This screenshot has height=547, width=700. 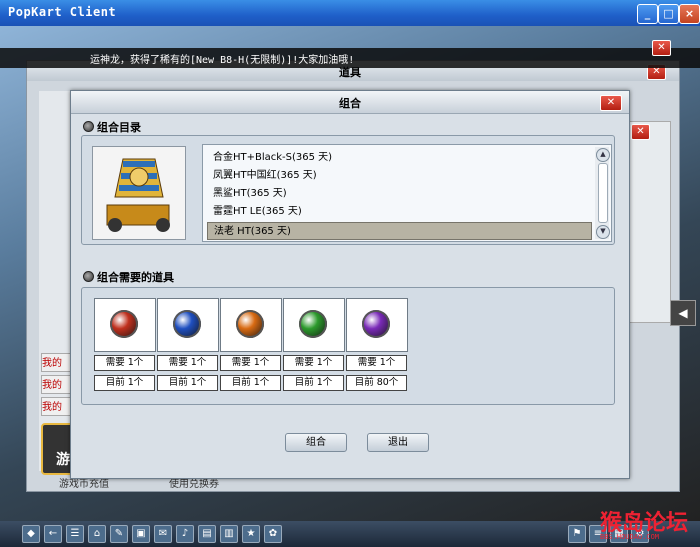 What do you see at coordinates (31, 534) in the screenshot?
I see `home-icon: ◆` at bounding box center [31, 534].